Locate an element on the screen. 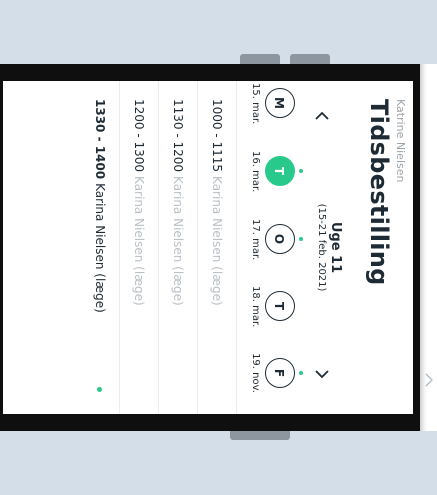 This screenshot has width=437, height=495. chevron-right-icon is located at coordinates (322, 374).